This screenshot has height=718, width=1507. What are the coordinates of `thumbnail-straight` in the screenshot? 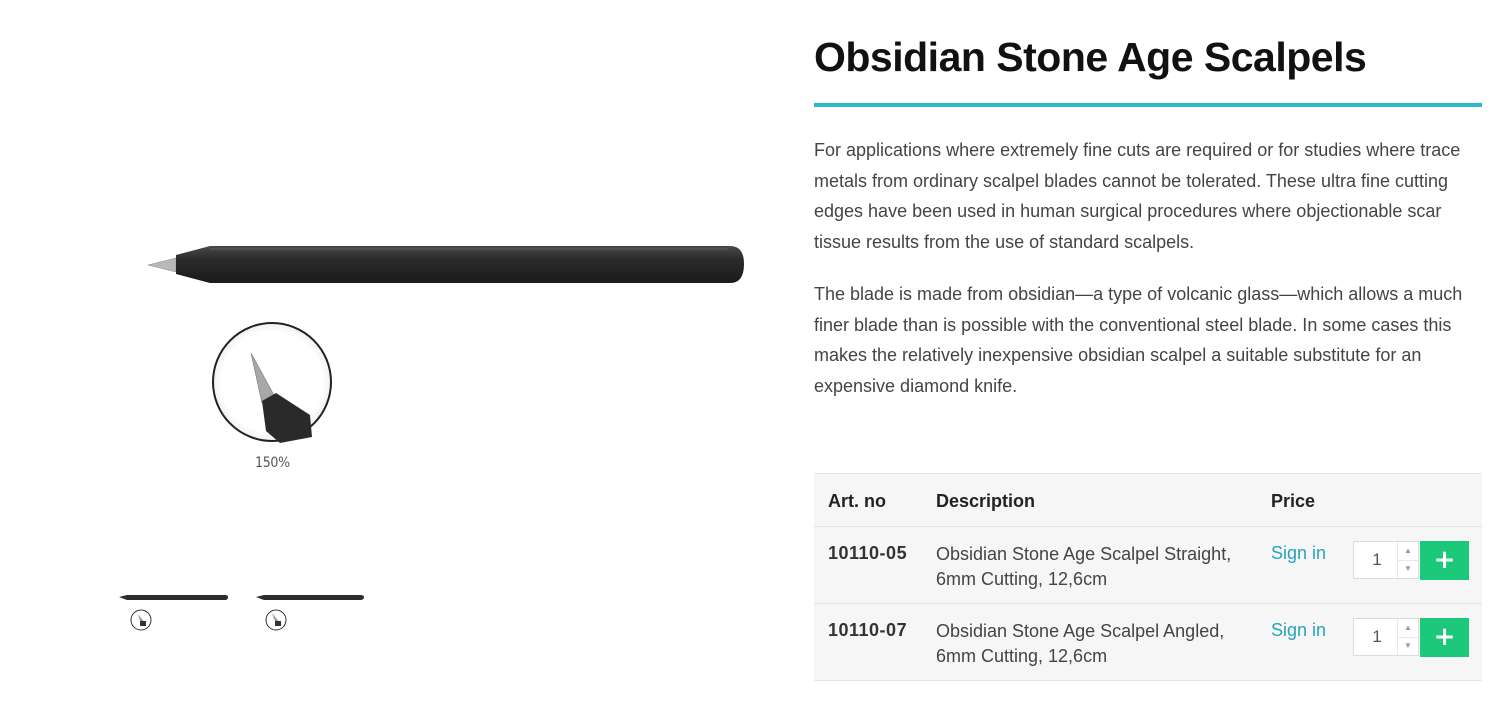 It's located at (172, 595).